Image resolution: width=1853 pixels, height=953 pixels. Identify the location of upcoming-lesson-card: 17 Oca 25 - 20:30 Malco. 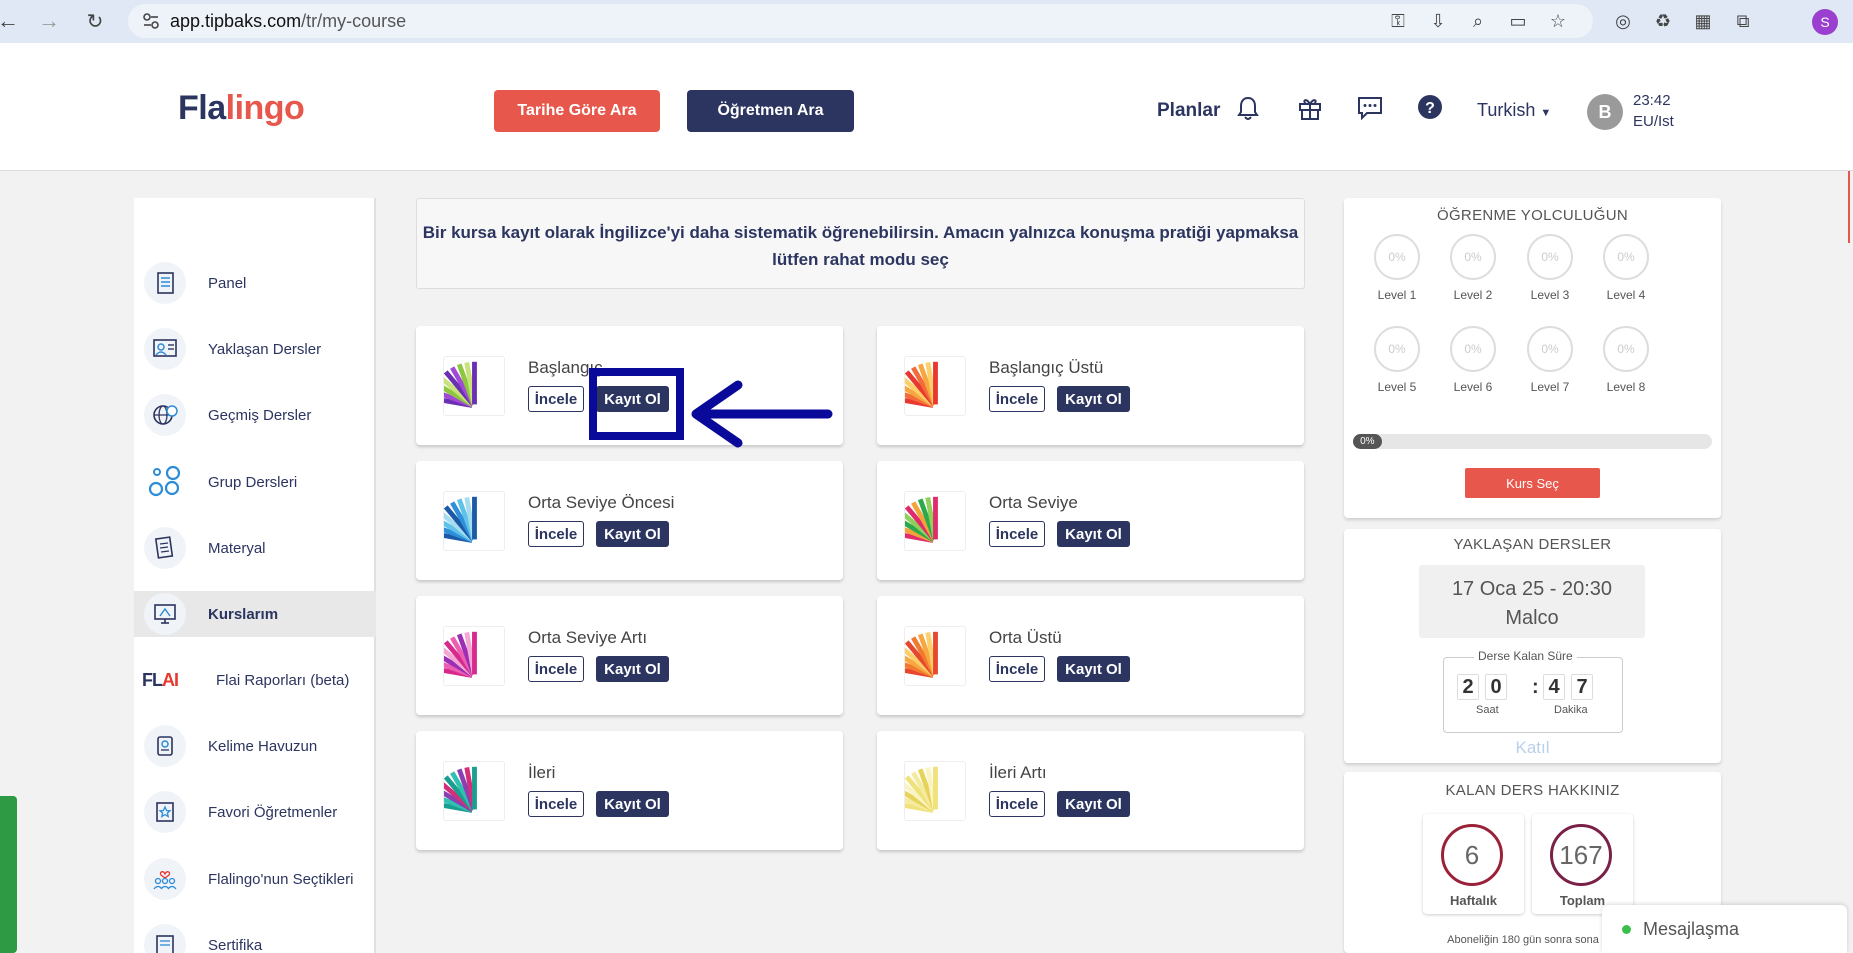
(1532, 601).